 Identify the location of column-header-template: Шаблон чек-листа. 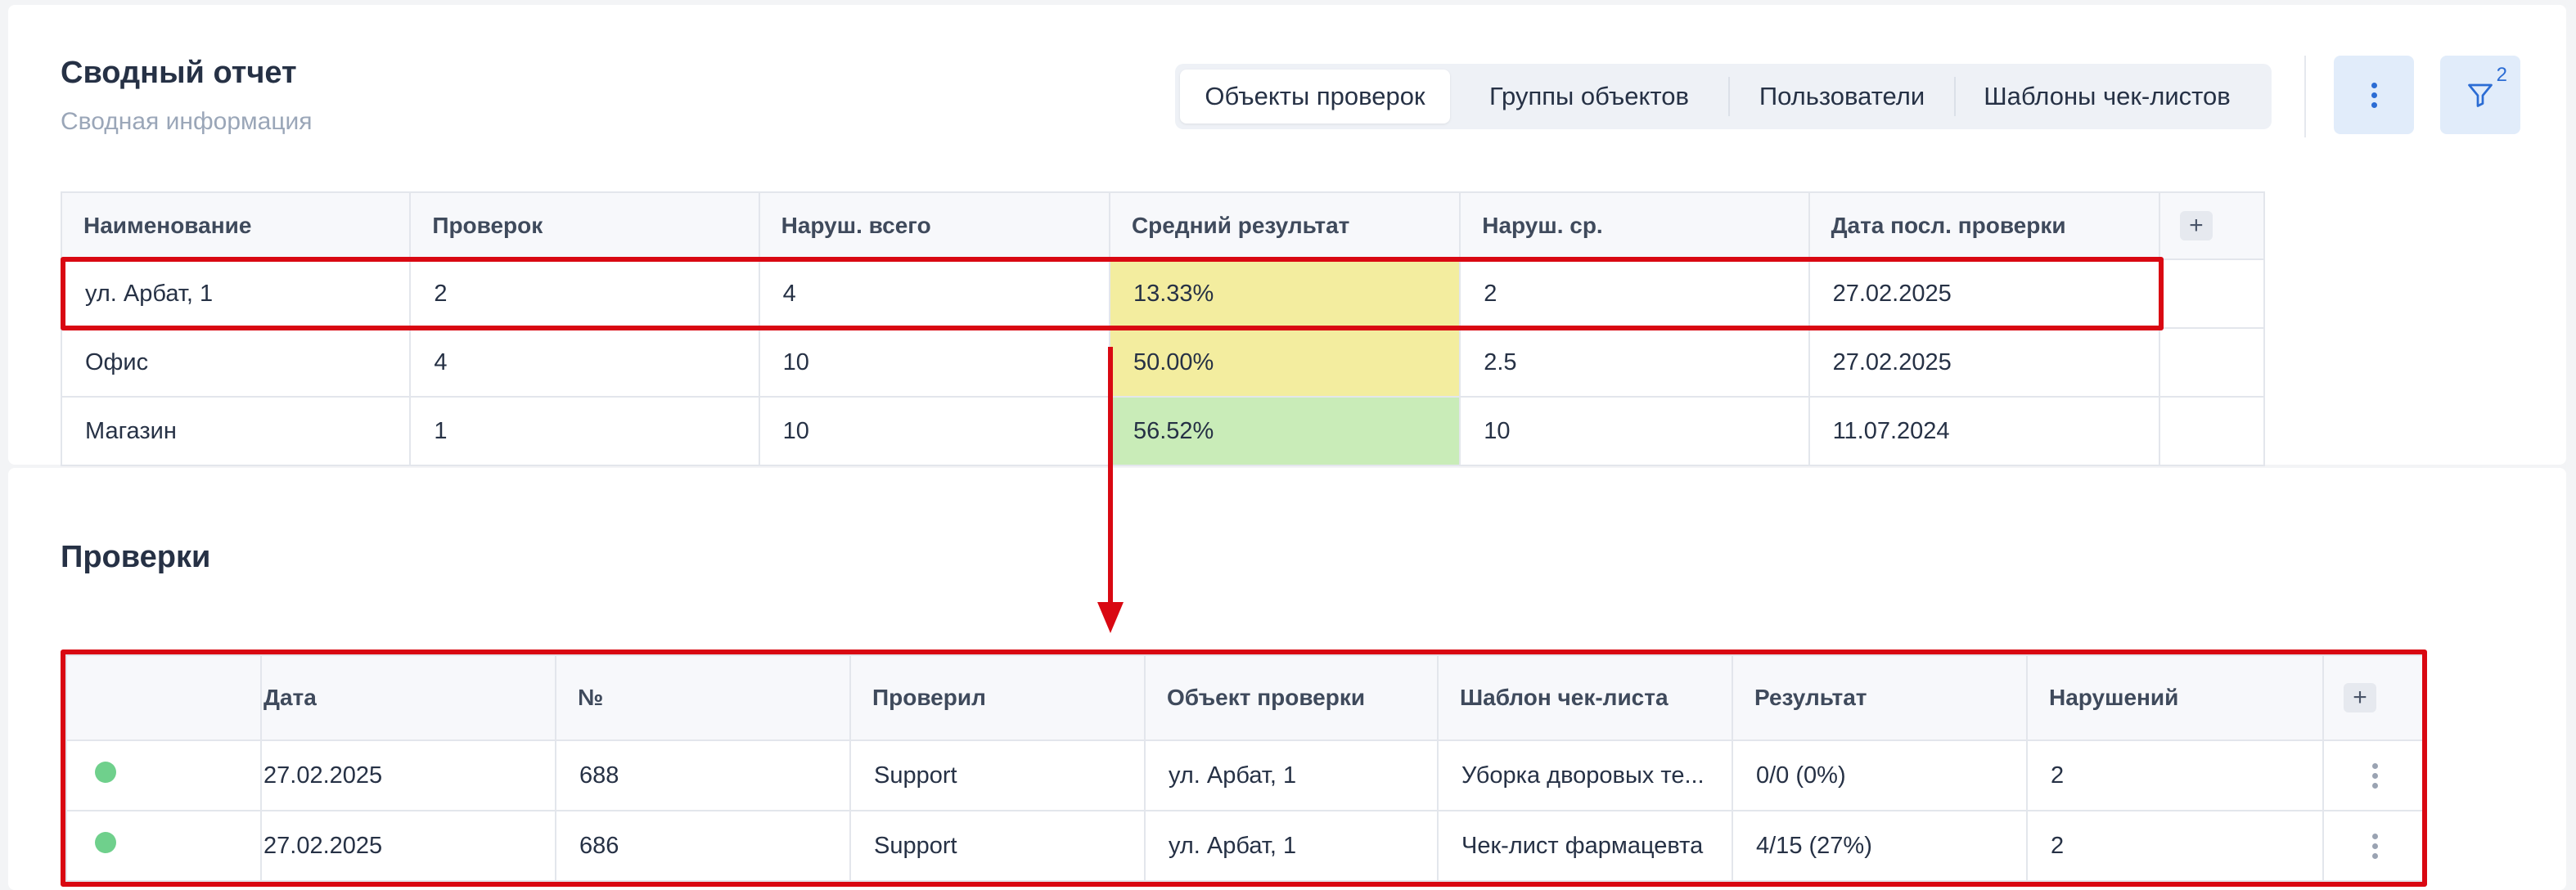
(1585, 697).